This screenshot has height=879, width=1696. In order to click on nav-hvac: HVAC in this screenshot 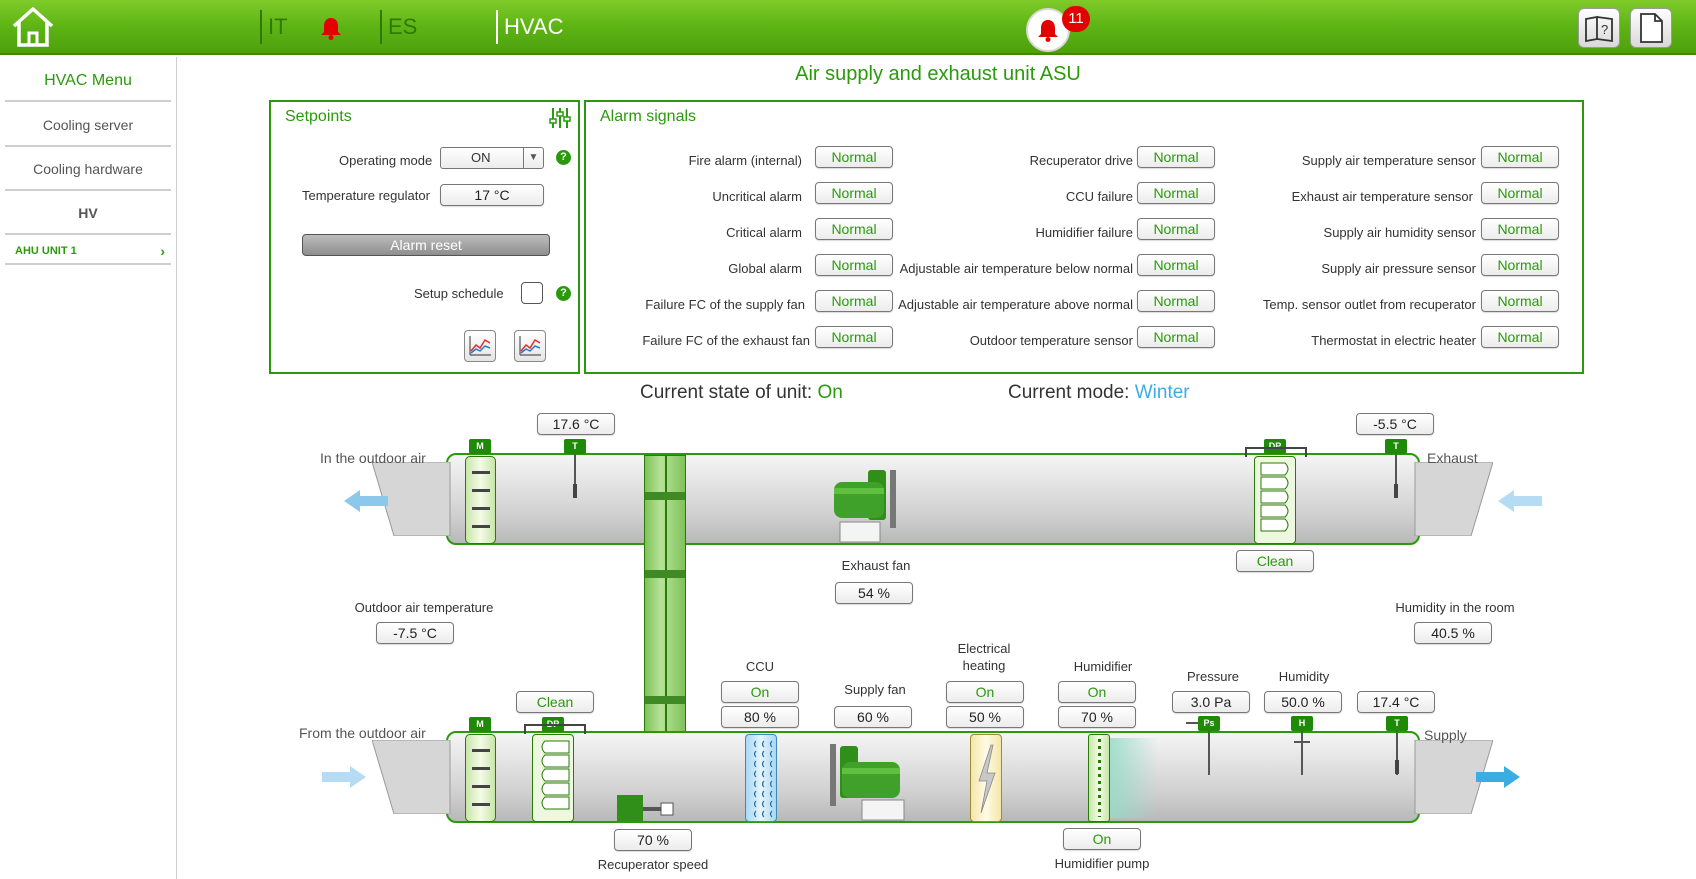, I will do `click(534, 27)`.